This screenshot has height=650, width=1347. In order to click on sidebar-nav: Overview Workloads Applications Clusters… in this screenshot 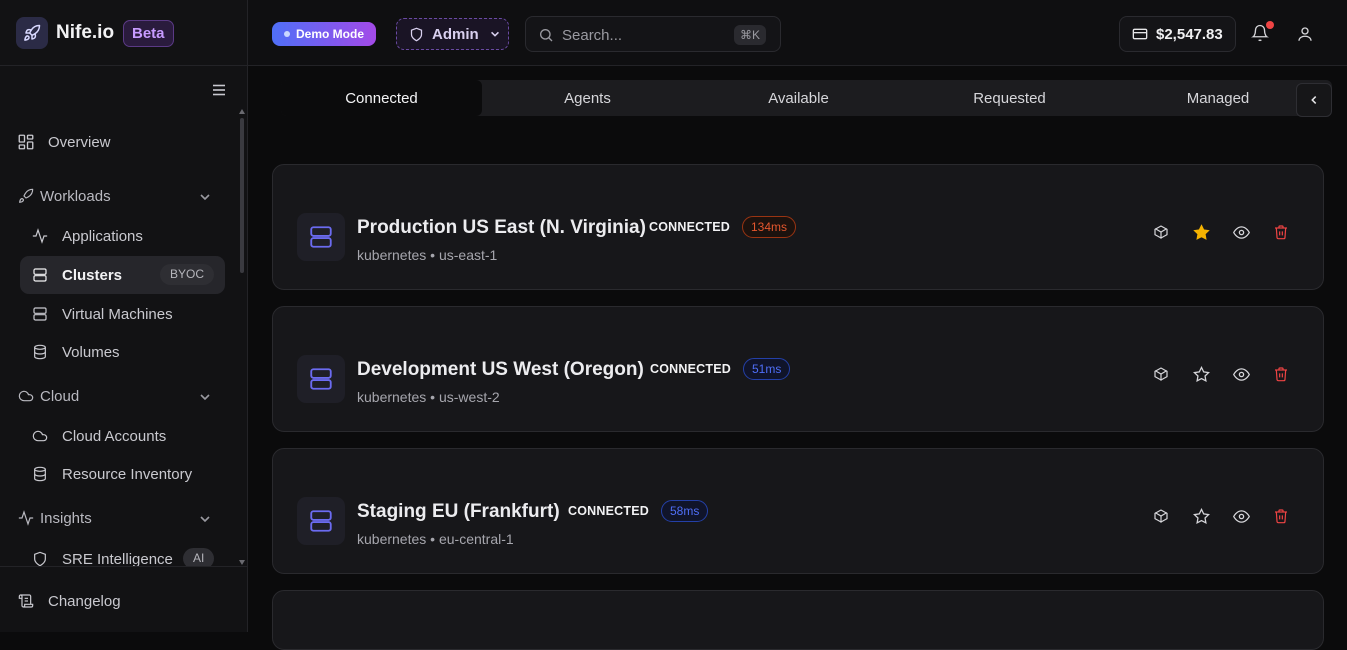, I will do `click(118, 338)`.